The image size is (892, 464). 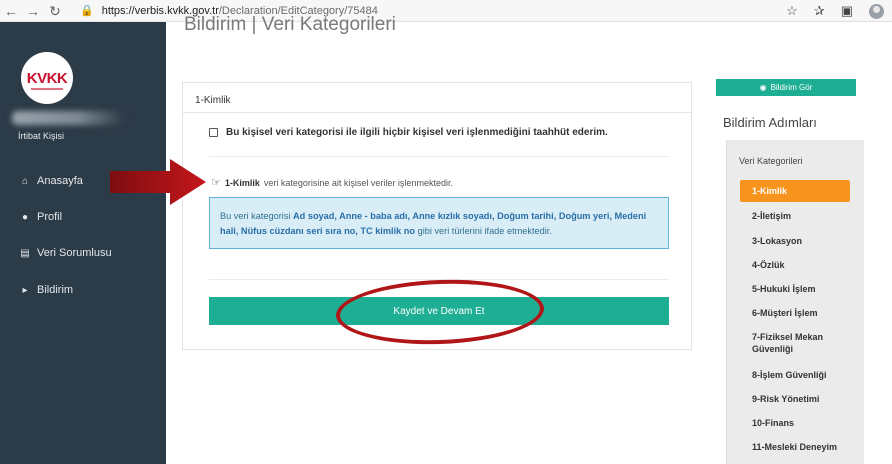 What do you see at coordinates (795, 313) in the screenshot?
I see `step-item-musteri-islem: 6-Müşteri İşlem` at bounding box center [795, 313].